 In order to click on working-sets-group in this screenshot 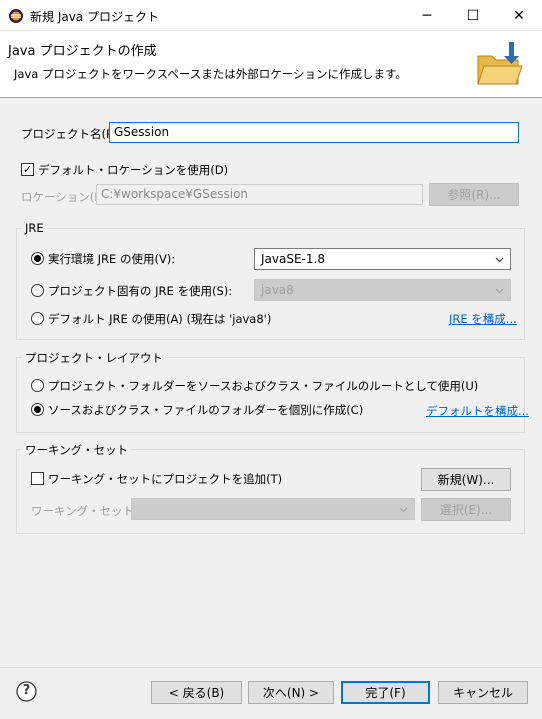, I will do `click(270, 491)`.